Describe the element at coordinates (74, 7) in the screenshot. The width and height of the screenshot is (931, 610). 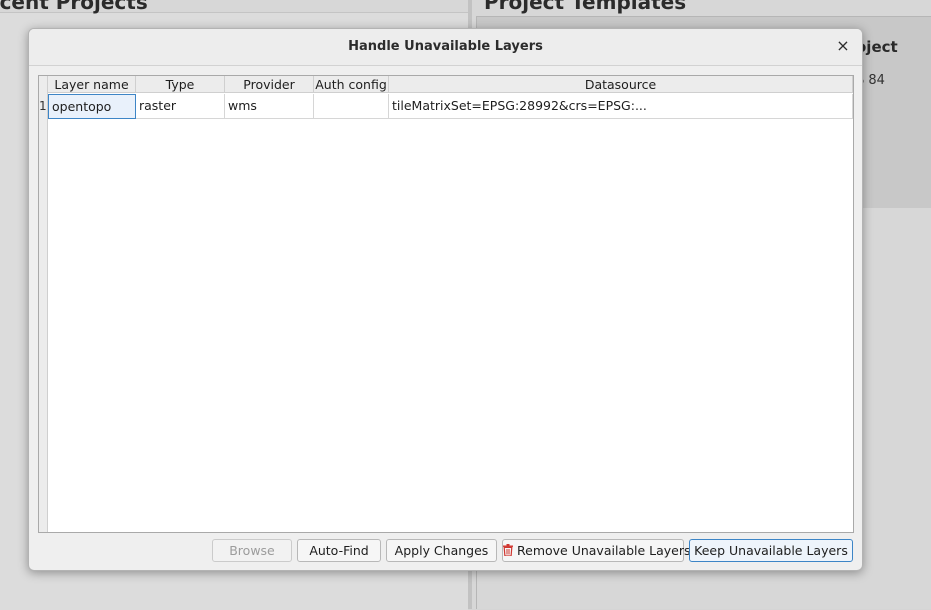
I see `recent-projects-title: ecent Projects` at that location.